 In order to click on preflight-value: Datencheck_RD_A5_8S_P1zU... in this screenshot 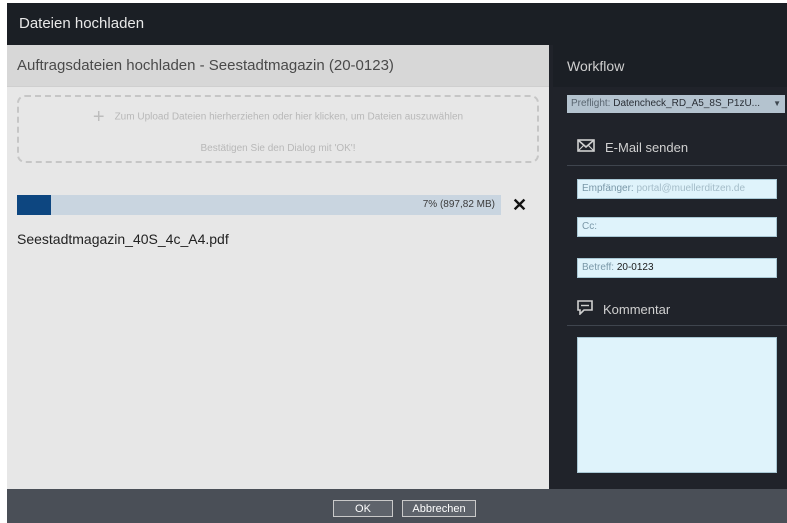, I will do `click(686, 103)`.